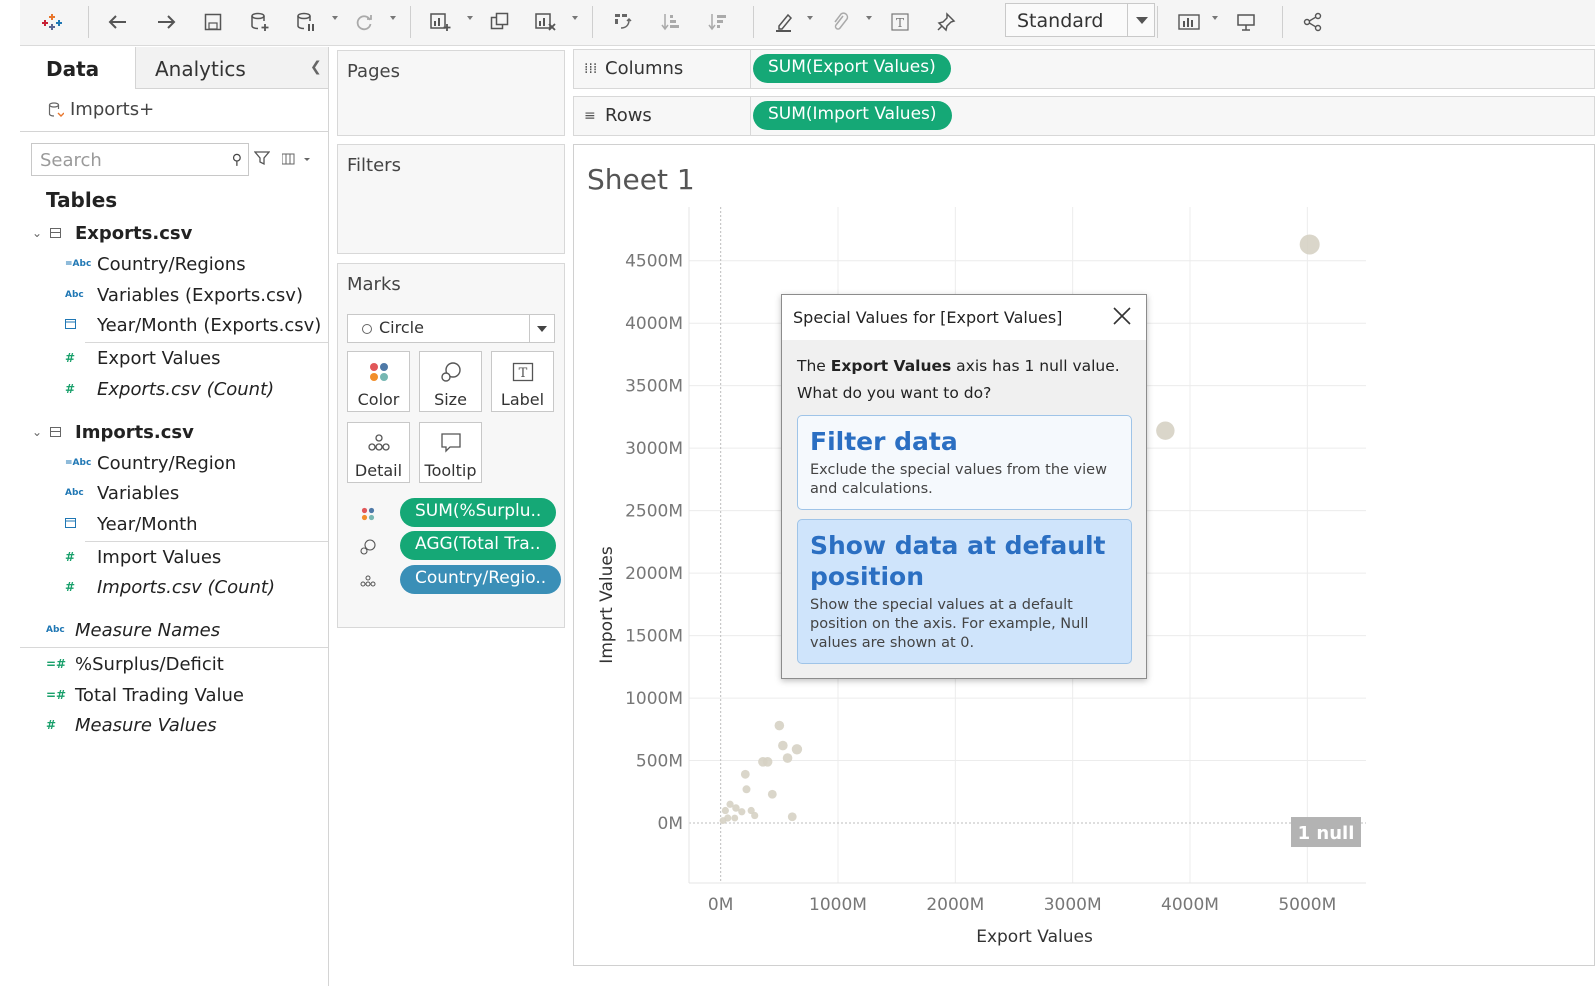  What do you see at coordinates (306, 22) in the screenshot?
I see `pause-updates-icon` at bounding box center [306, 22].